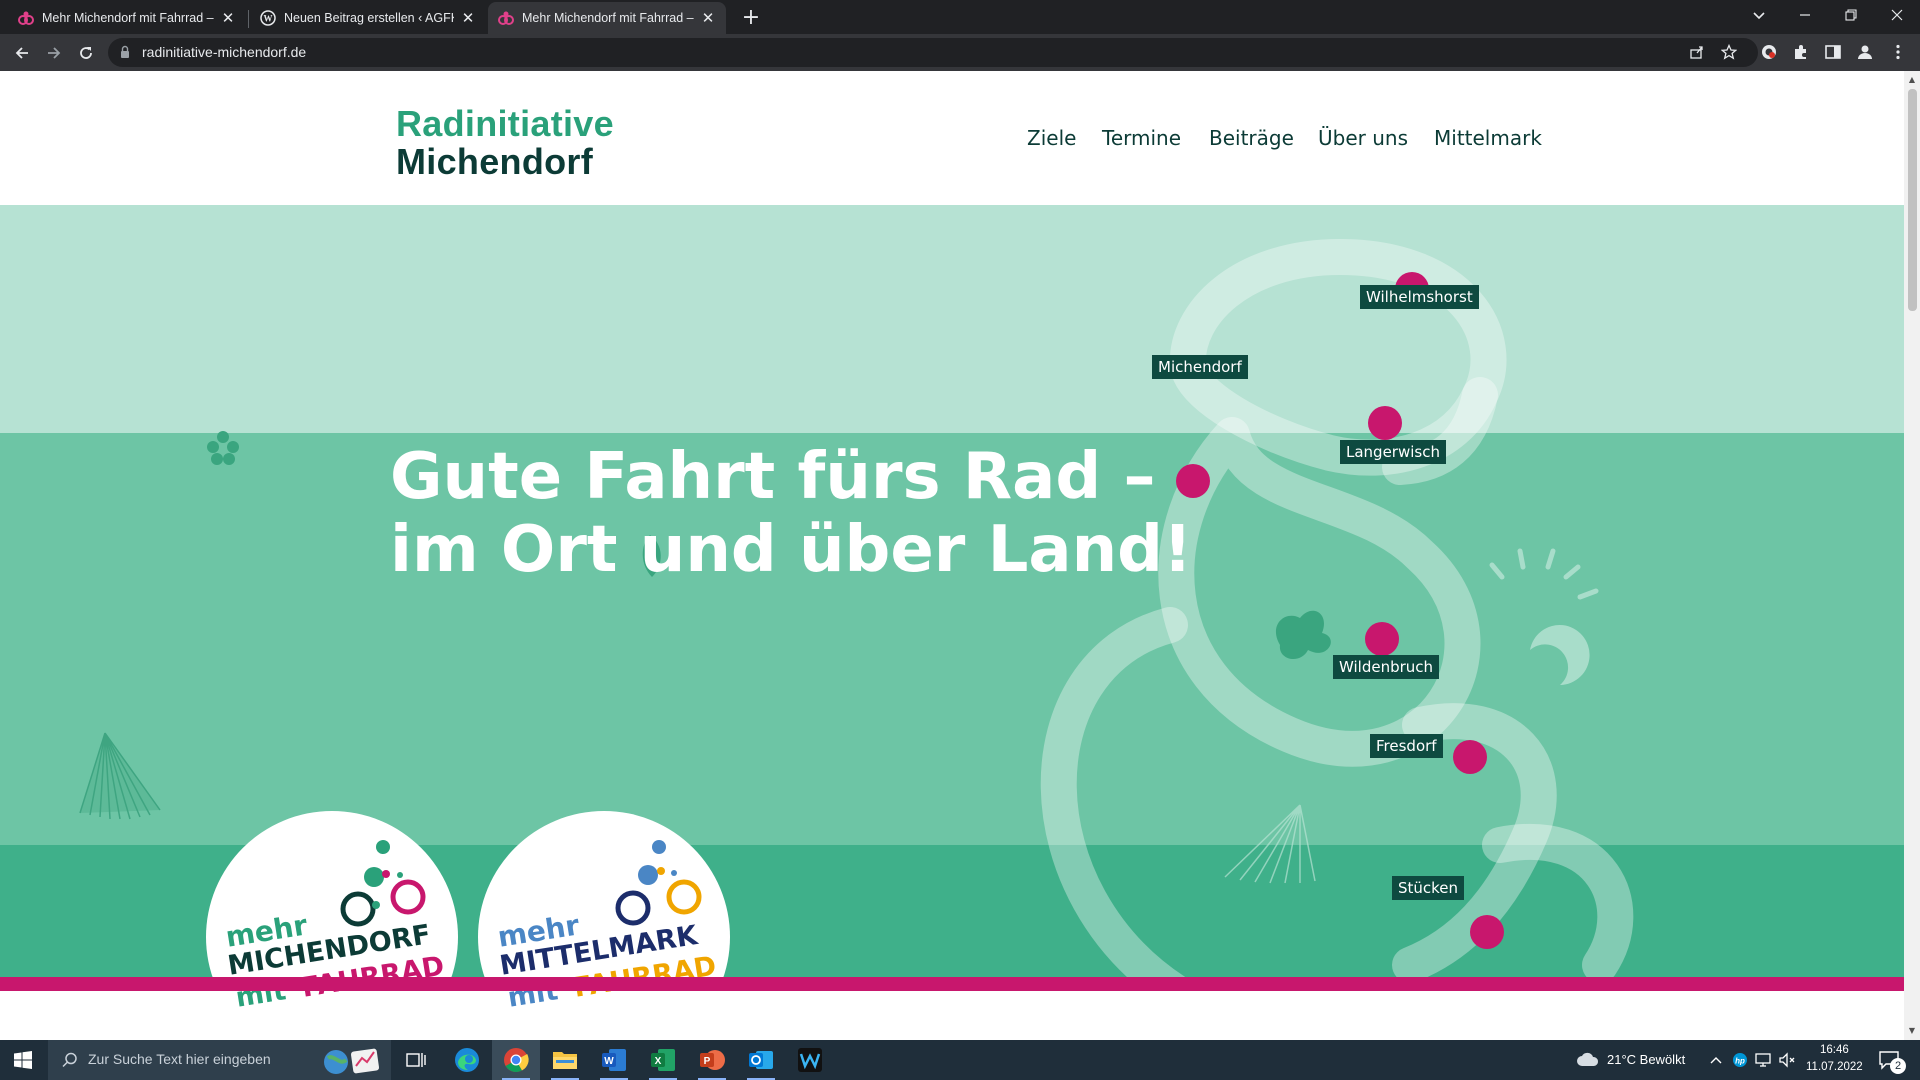 The image size is (1920, 1080). I want to click on taskbar-search-box: Zur Suche Text hier eingeben, so click(219, 1060).